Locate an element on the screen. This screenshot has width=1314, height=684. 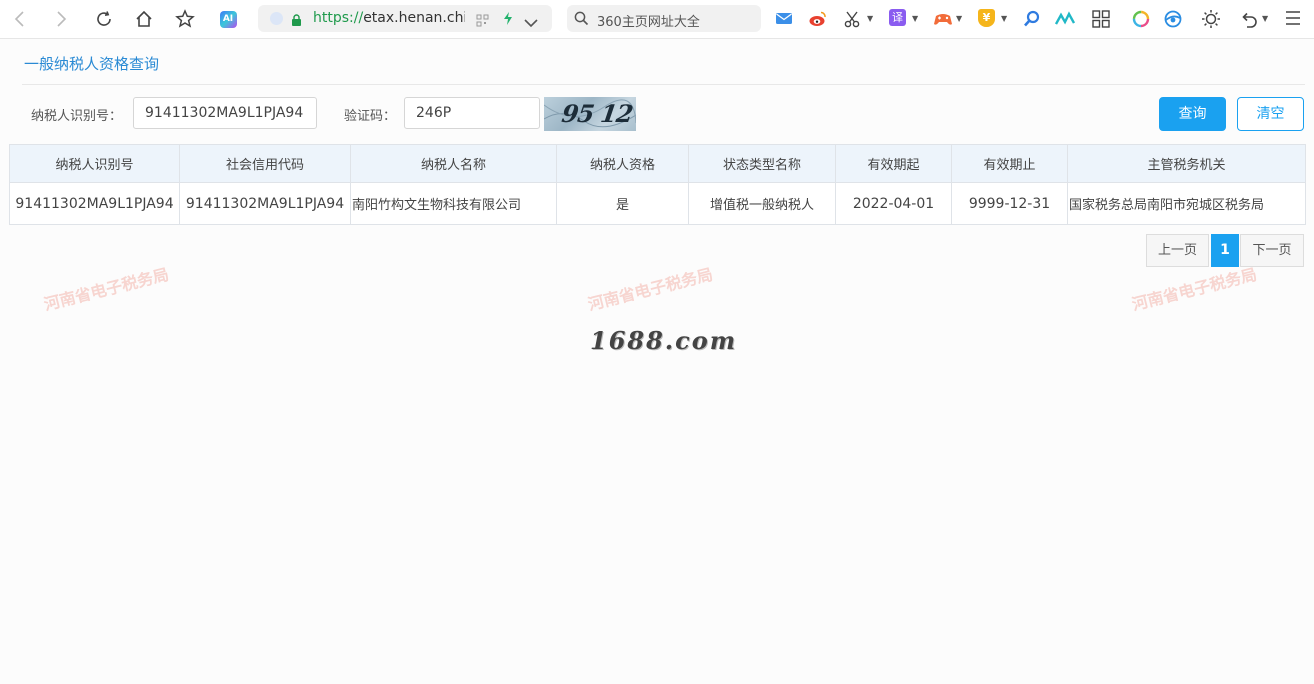
captcha-label: 验证码： is located at coordinates (370, 116).